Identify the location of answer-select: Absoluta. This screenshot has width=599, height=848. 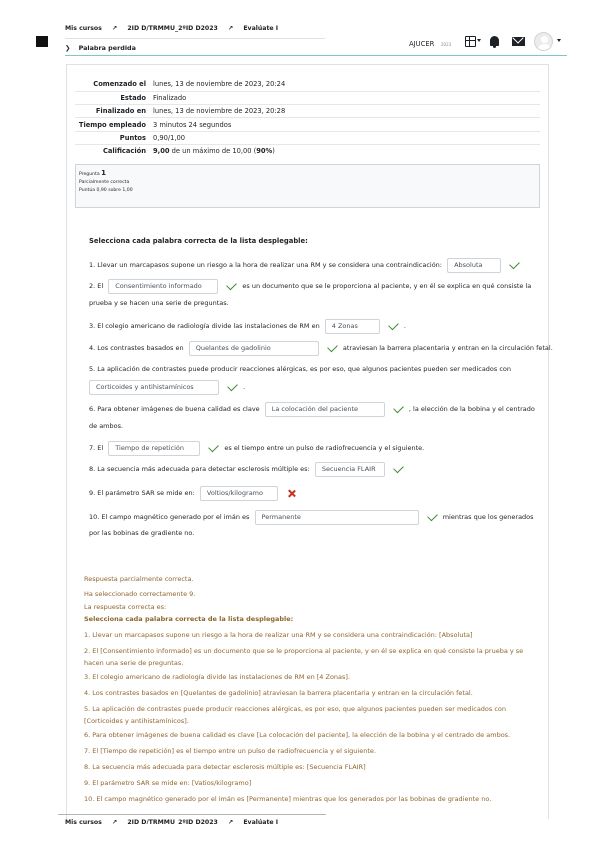
(474, 265).